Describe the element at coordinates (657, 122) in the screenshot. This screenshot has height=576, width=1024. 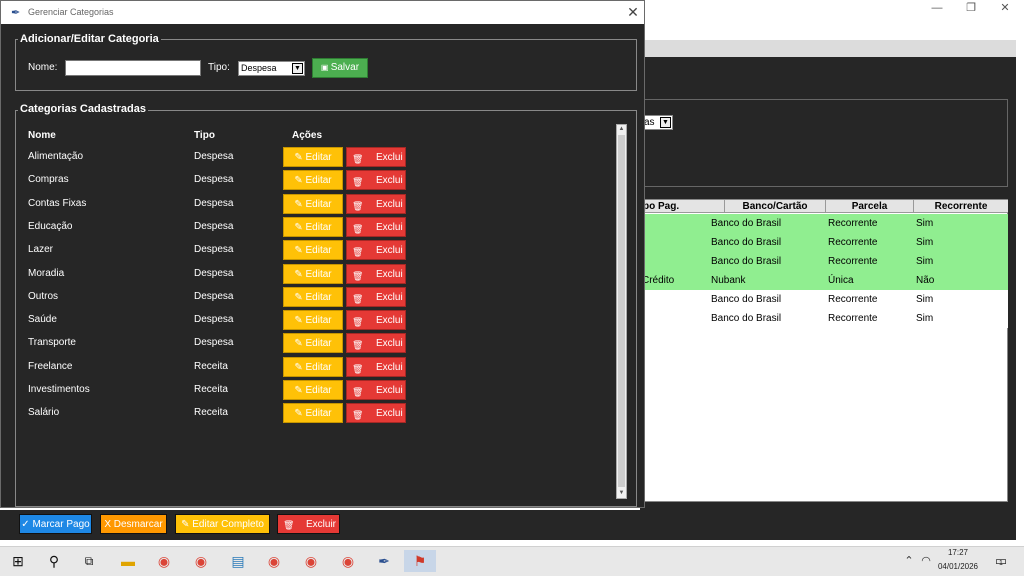
I see `filter-combobox: as ▼` at that location.